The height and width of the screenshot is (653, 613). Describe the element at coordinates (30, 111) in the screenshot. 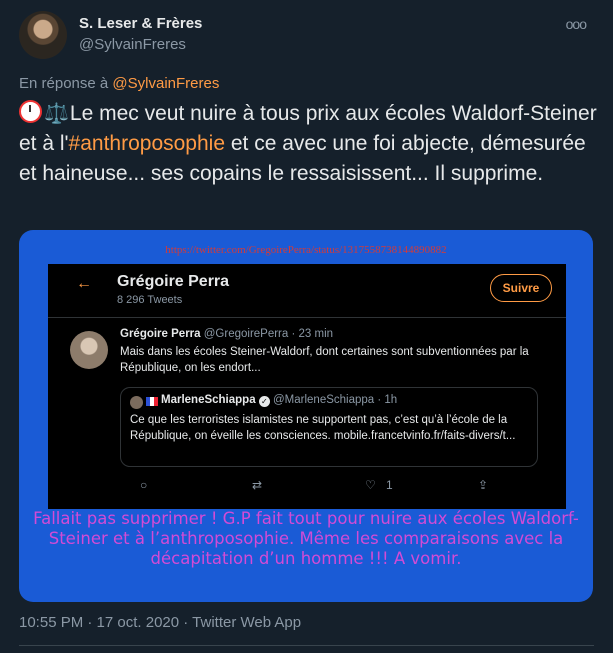

I see `alarm-clock-icon` at that location.